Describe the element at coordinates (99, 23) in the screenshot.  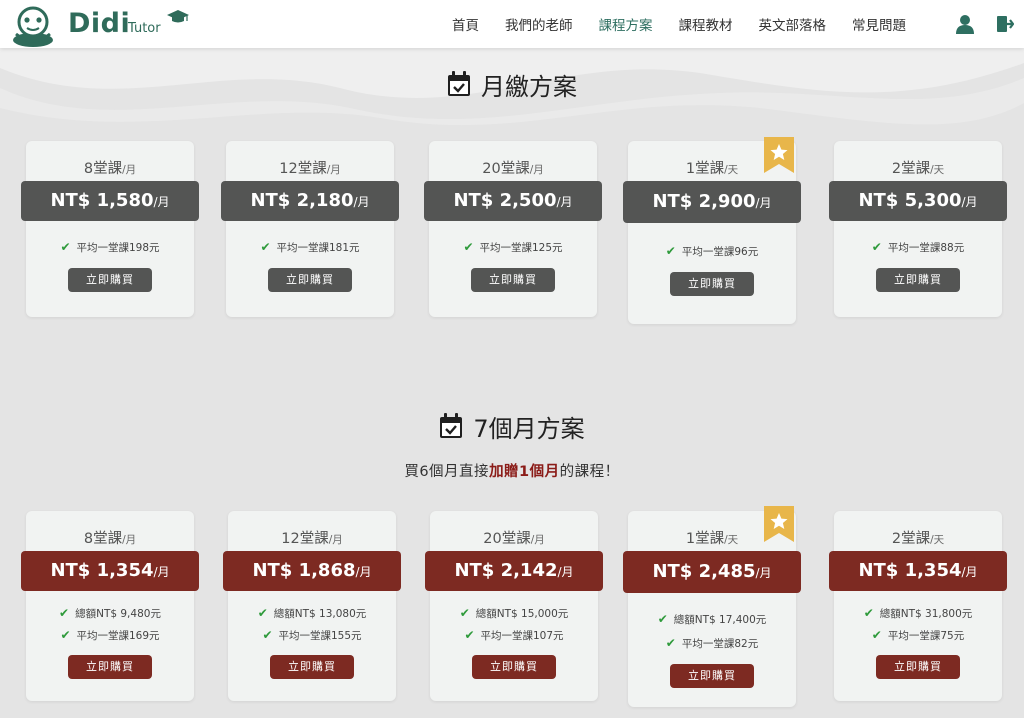
I see `brand-name: Didi` at that location.